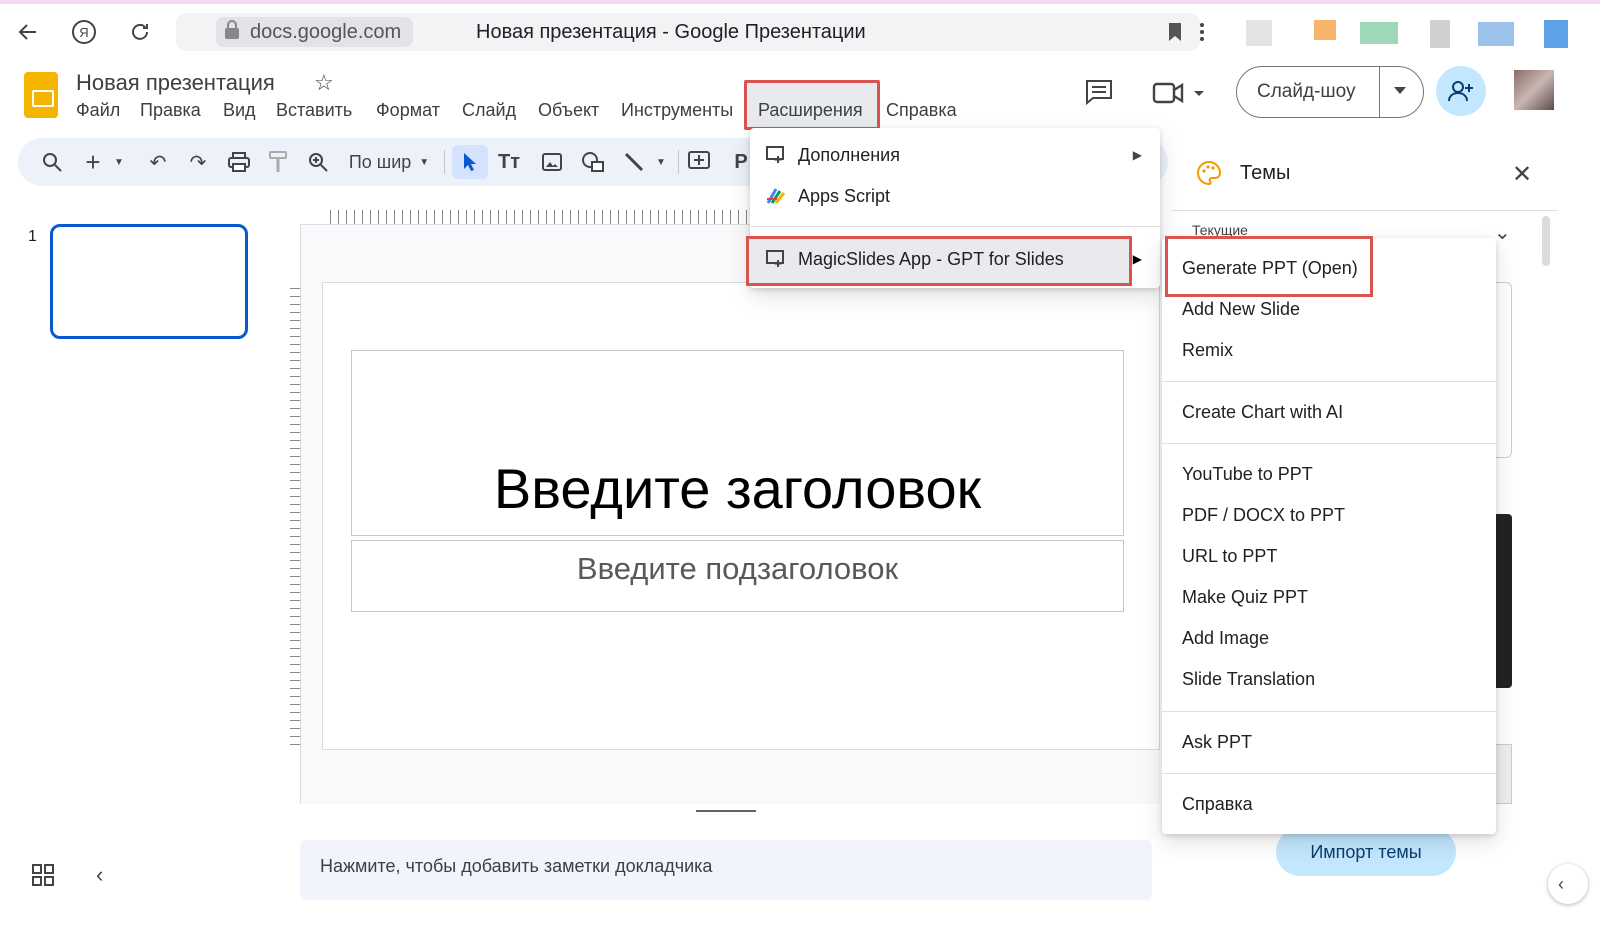 The width and height of the screenshot is (1600, 930). Describe the element at coordinates (844, 196) in the screenshot. I see `menu-item-label: Apps Script` at that location.